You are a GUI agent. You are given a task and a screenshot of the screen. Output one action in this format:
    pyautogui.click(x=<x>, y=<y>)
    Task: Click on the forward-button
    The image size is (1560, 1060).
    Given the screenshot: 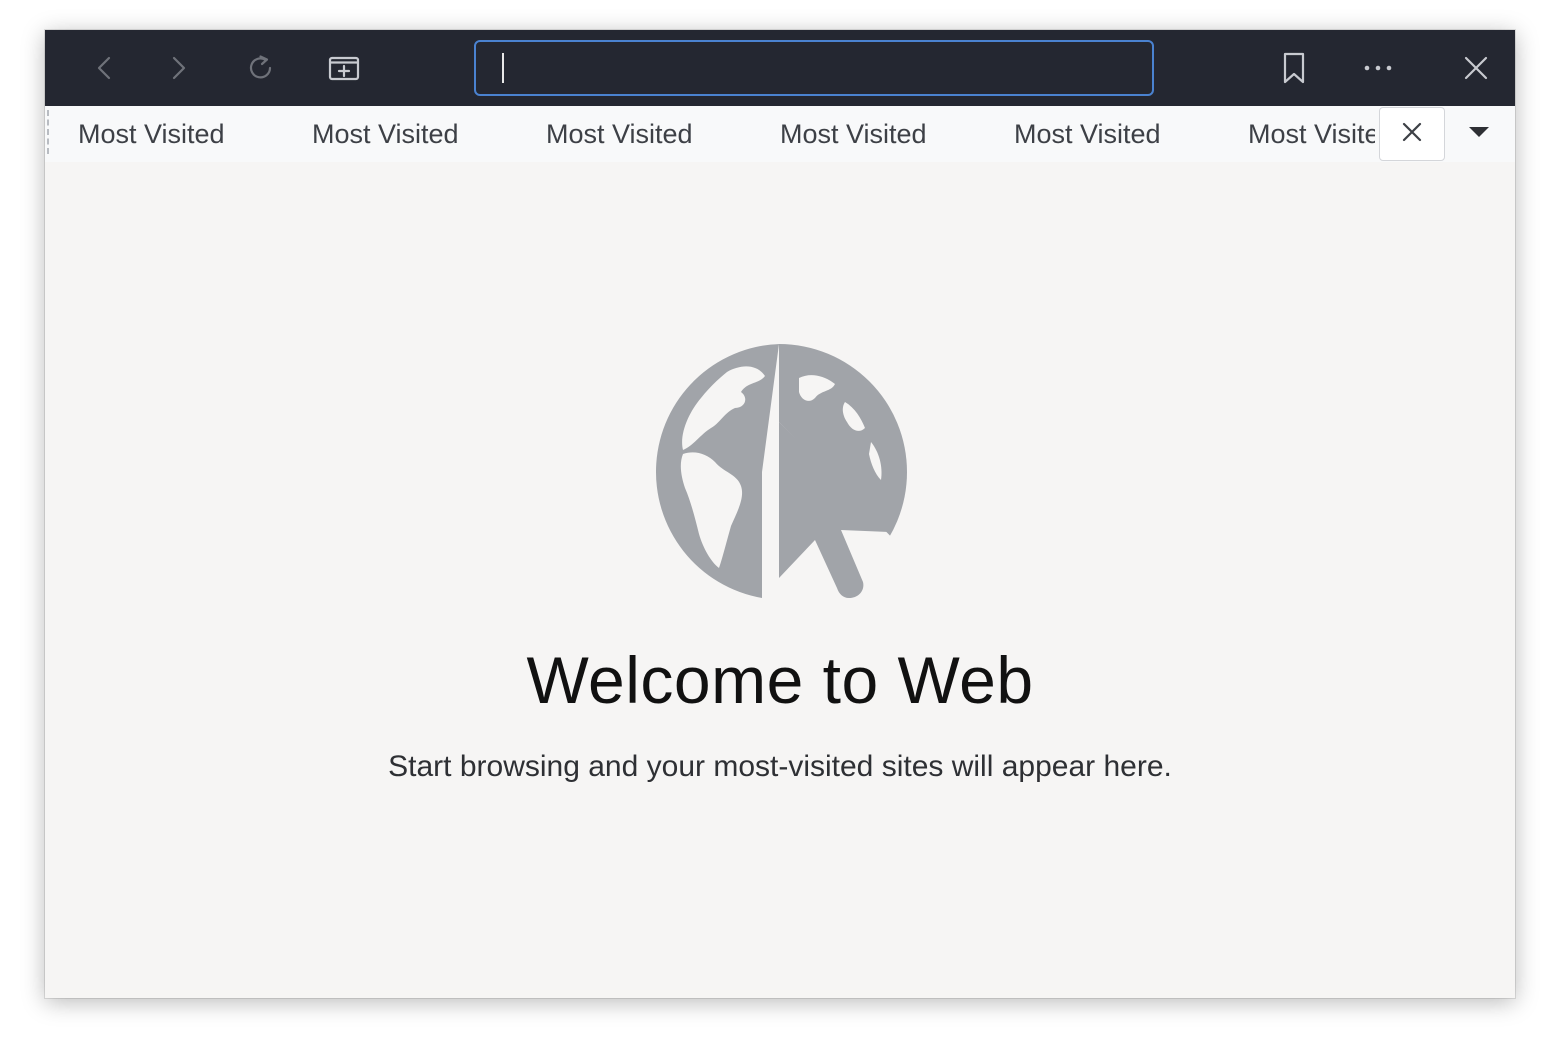 What is the action you would take?
    pyautogui.click(x=178, y=68)
    